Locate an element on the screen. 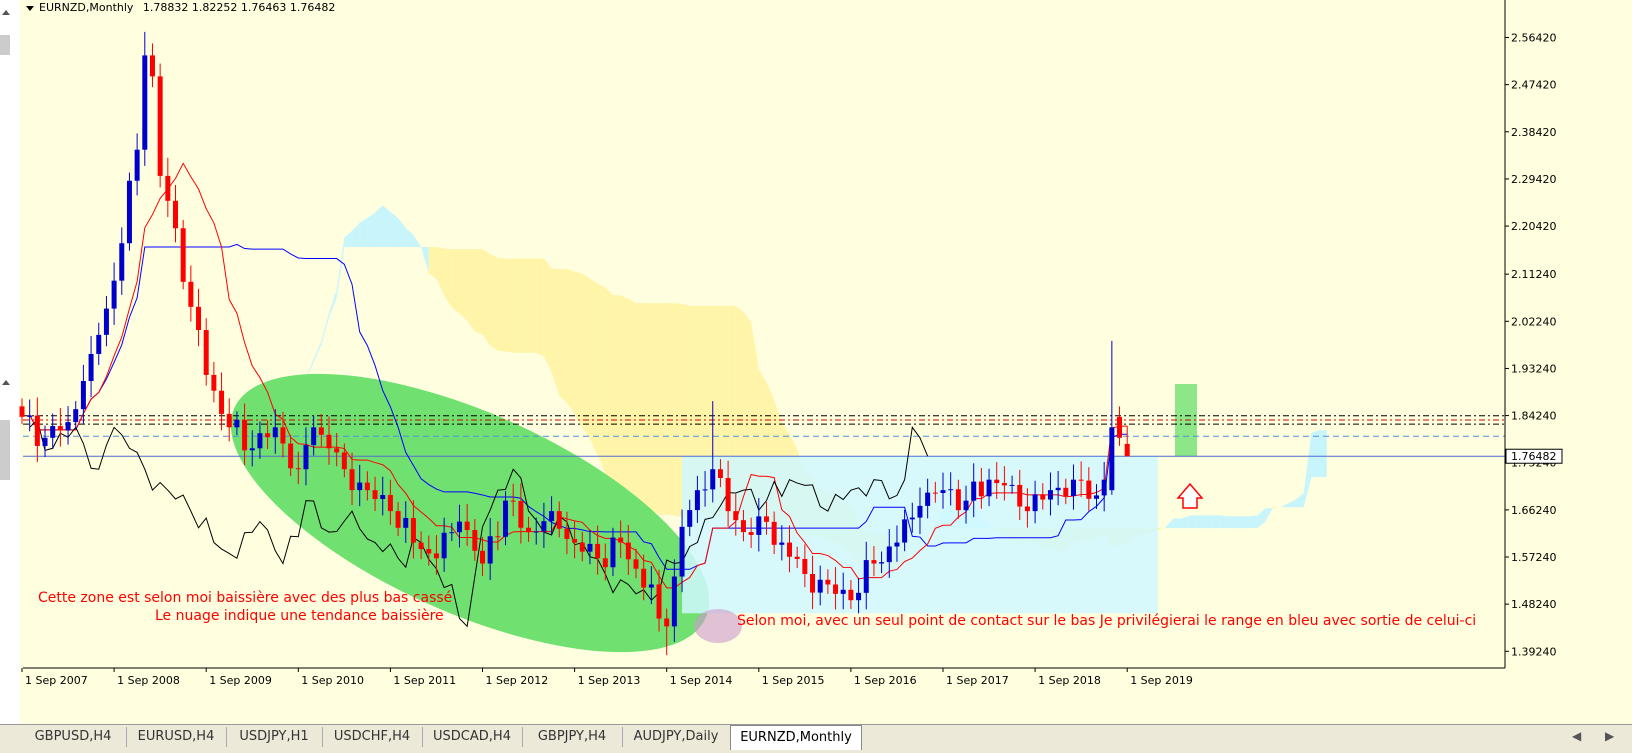 The image size is (1632, 753). contact-point-highlight is located at coordinates (718, 626).